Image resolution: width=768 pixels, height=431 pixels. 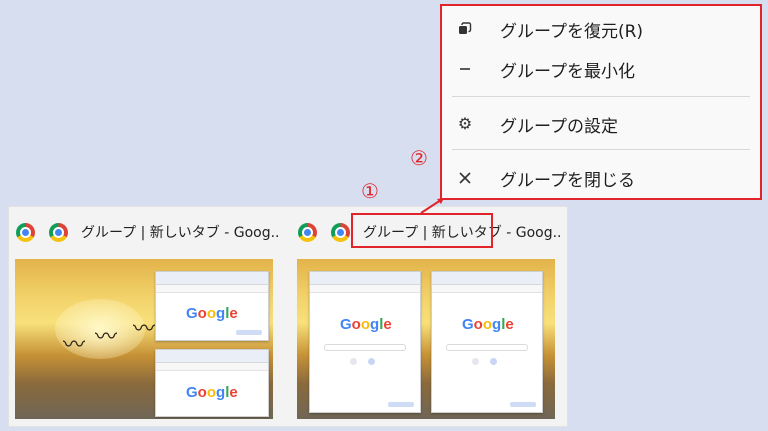 I want to click on gear-icon: ⚙, so click(x=465, y=123).